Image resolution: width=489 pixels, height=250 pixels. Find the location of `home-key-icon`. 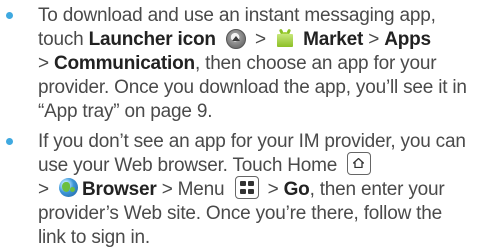

home-key-icon is located at coordinates (359, 164).